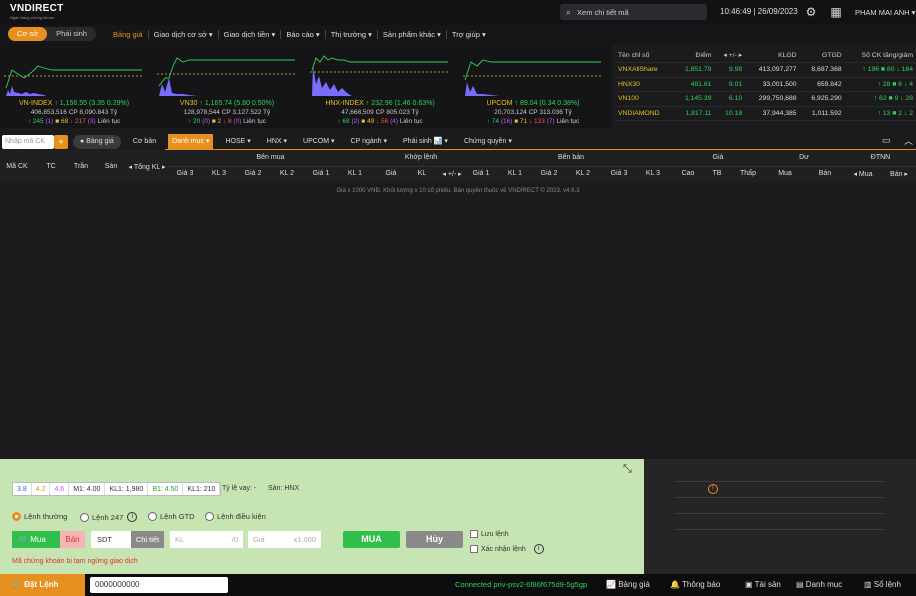 The width and height of the screenshot is (916, 596). What do you see at coordinates (785, 173) in the screenshot?
I see `col-sub: Mua` at bounding box center [785, 173].